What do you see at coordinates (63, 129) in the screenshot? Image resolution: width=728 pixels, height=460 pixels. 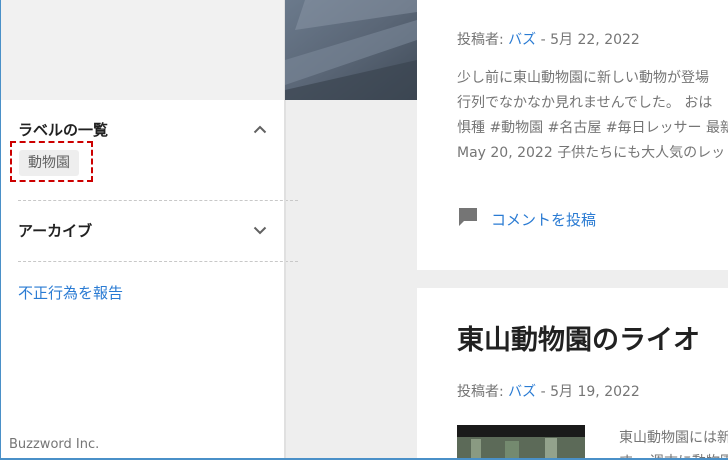 I see `labels-widget-title: ラベルの一覧` at bounding box center [63, 129].